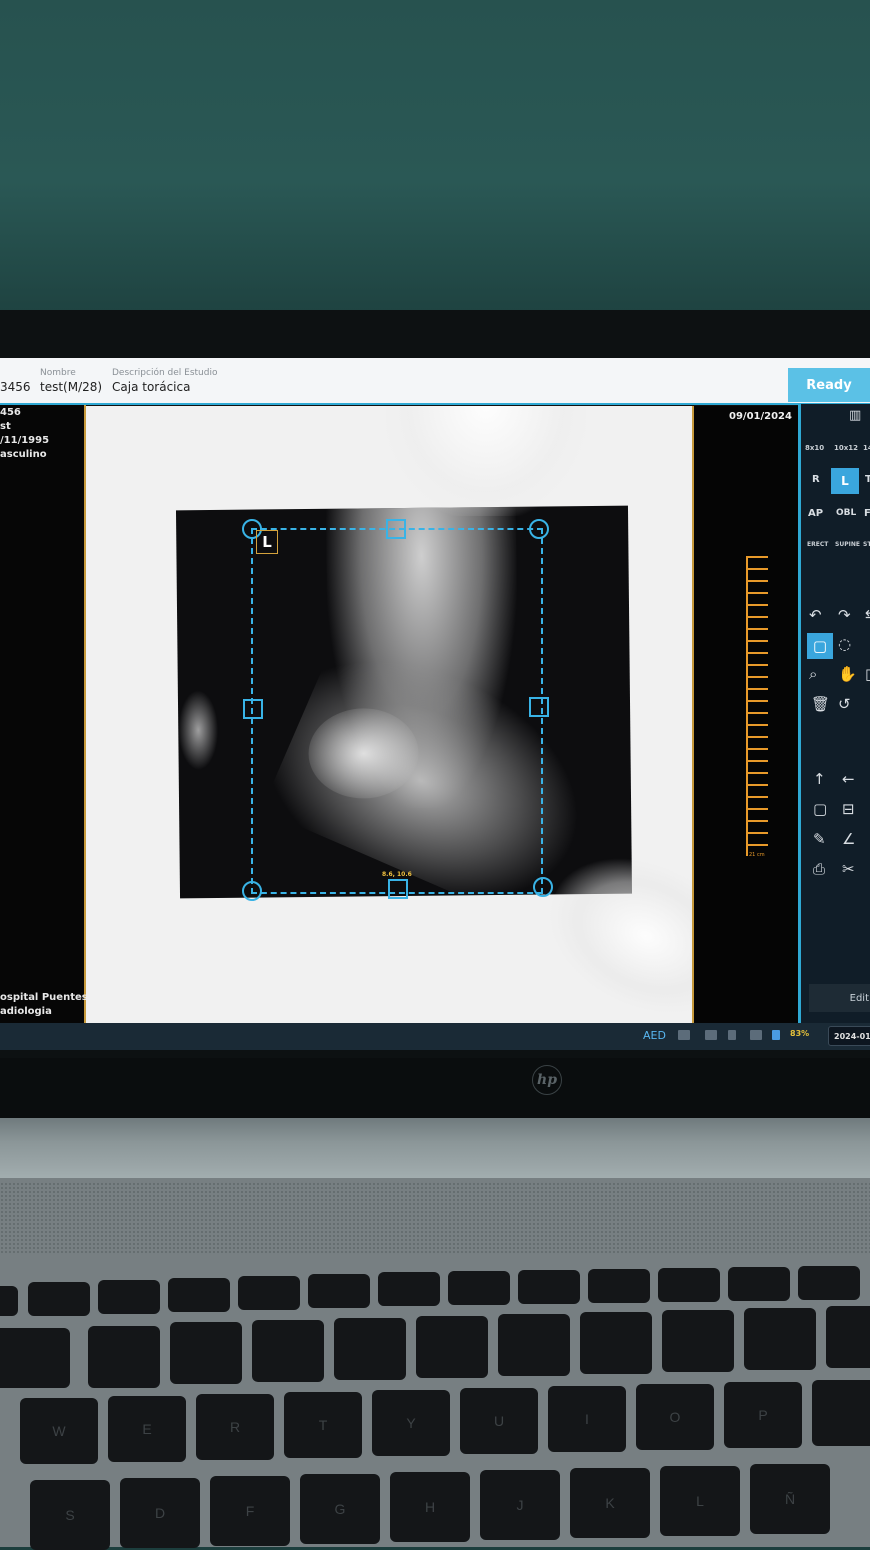 Image resolution: width=870 pixels, height=1550 pixels. What do you see at coordinates (845, 481) in the screenshot?
I see `laterality-l: L` at bounding box center [845, 481].